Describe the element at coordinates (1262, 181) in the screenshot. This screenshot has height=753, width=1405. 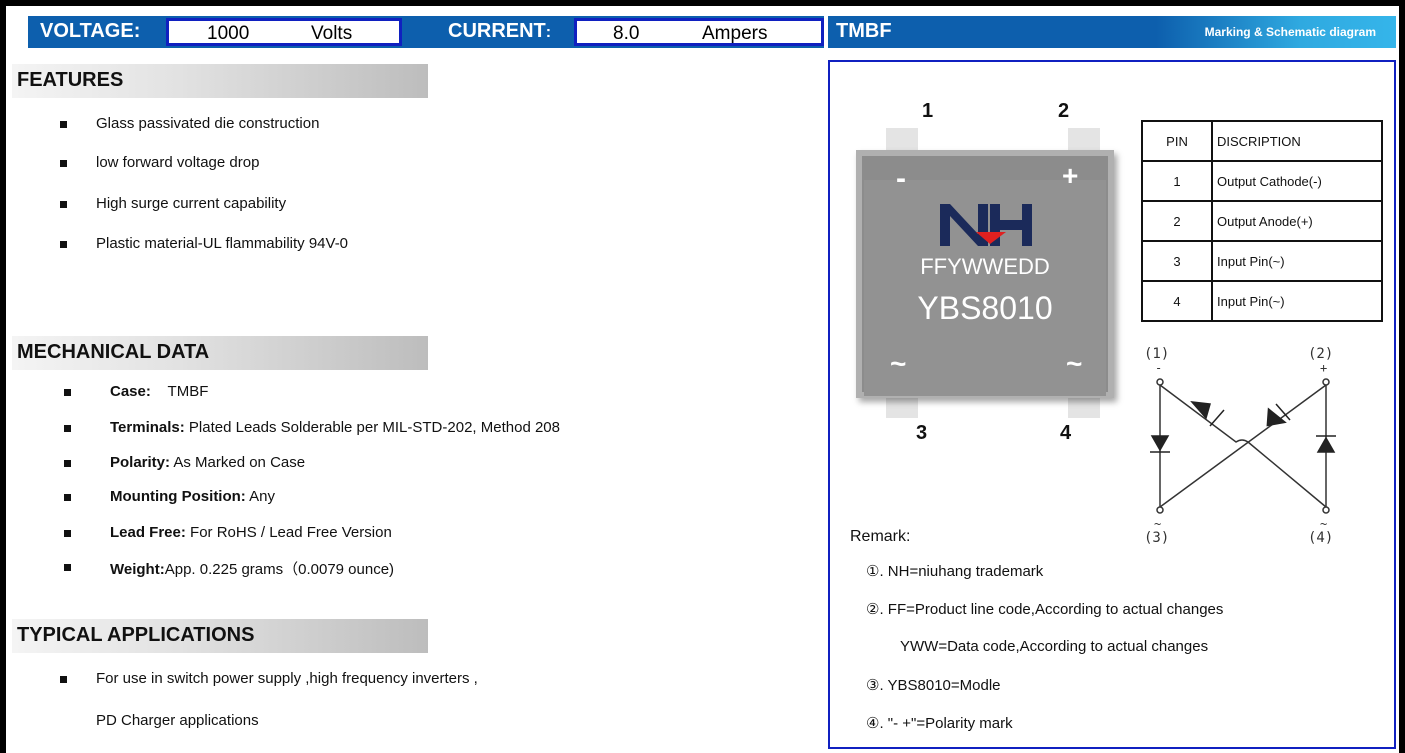
I see `table-row: 1 Output Cathode(-)` at that location.